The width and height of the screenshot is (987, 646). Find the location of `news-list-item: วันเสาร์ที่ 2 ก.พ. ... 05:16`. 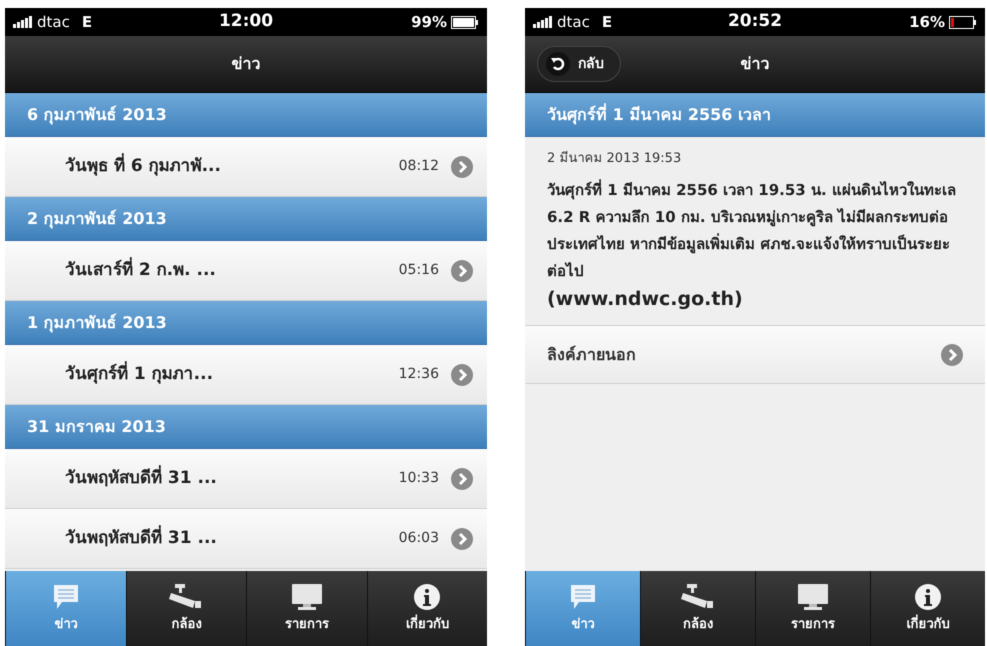

news-list-item: วันเสาร์ที่ 2 ก.พ. ... 05:16 is located at coordinates (246, 271).